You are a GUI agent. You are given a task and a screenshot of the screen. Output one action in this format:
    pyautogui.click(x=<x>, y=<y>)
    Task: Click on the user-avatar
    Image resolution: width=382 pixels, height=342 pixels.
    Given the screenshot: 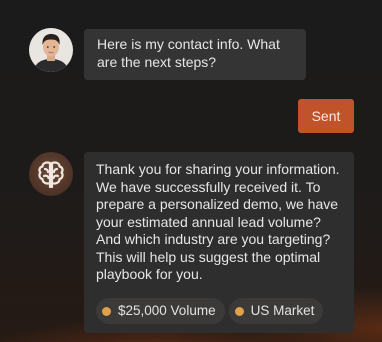 What is the action you would take?
    pyautogui.click(x=51, y=50)
    